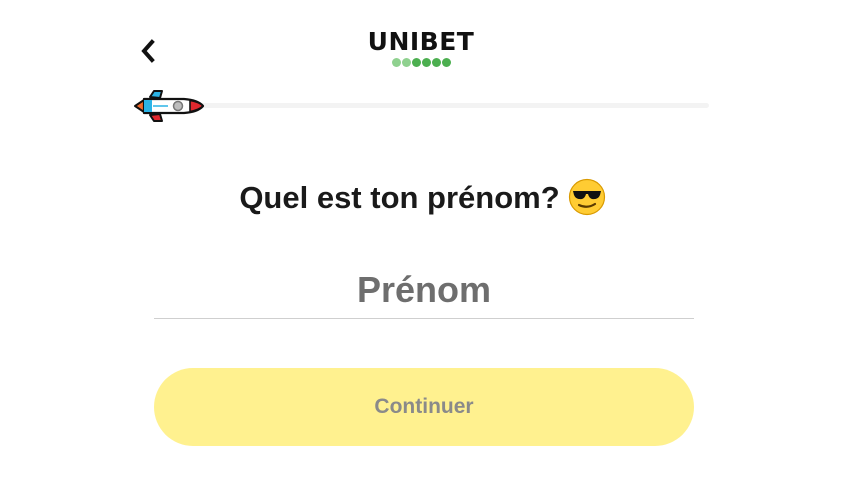 The height and width of the screenshot is (486, 859). What do you see at coordinates (424, 290) in the screenshot?
I see `first-name-input` at bounding box center [424, 290].